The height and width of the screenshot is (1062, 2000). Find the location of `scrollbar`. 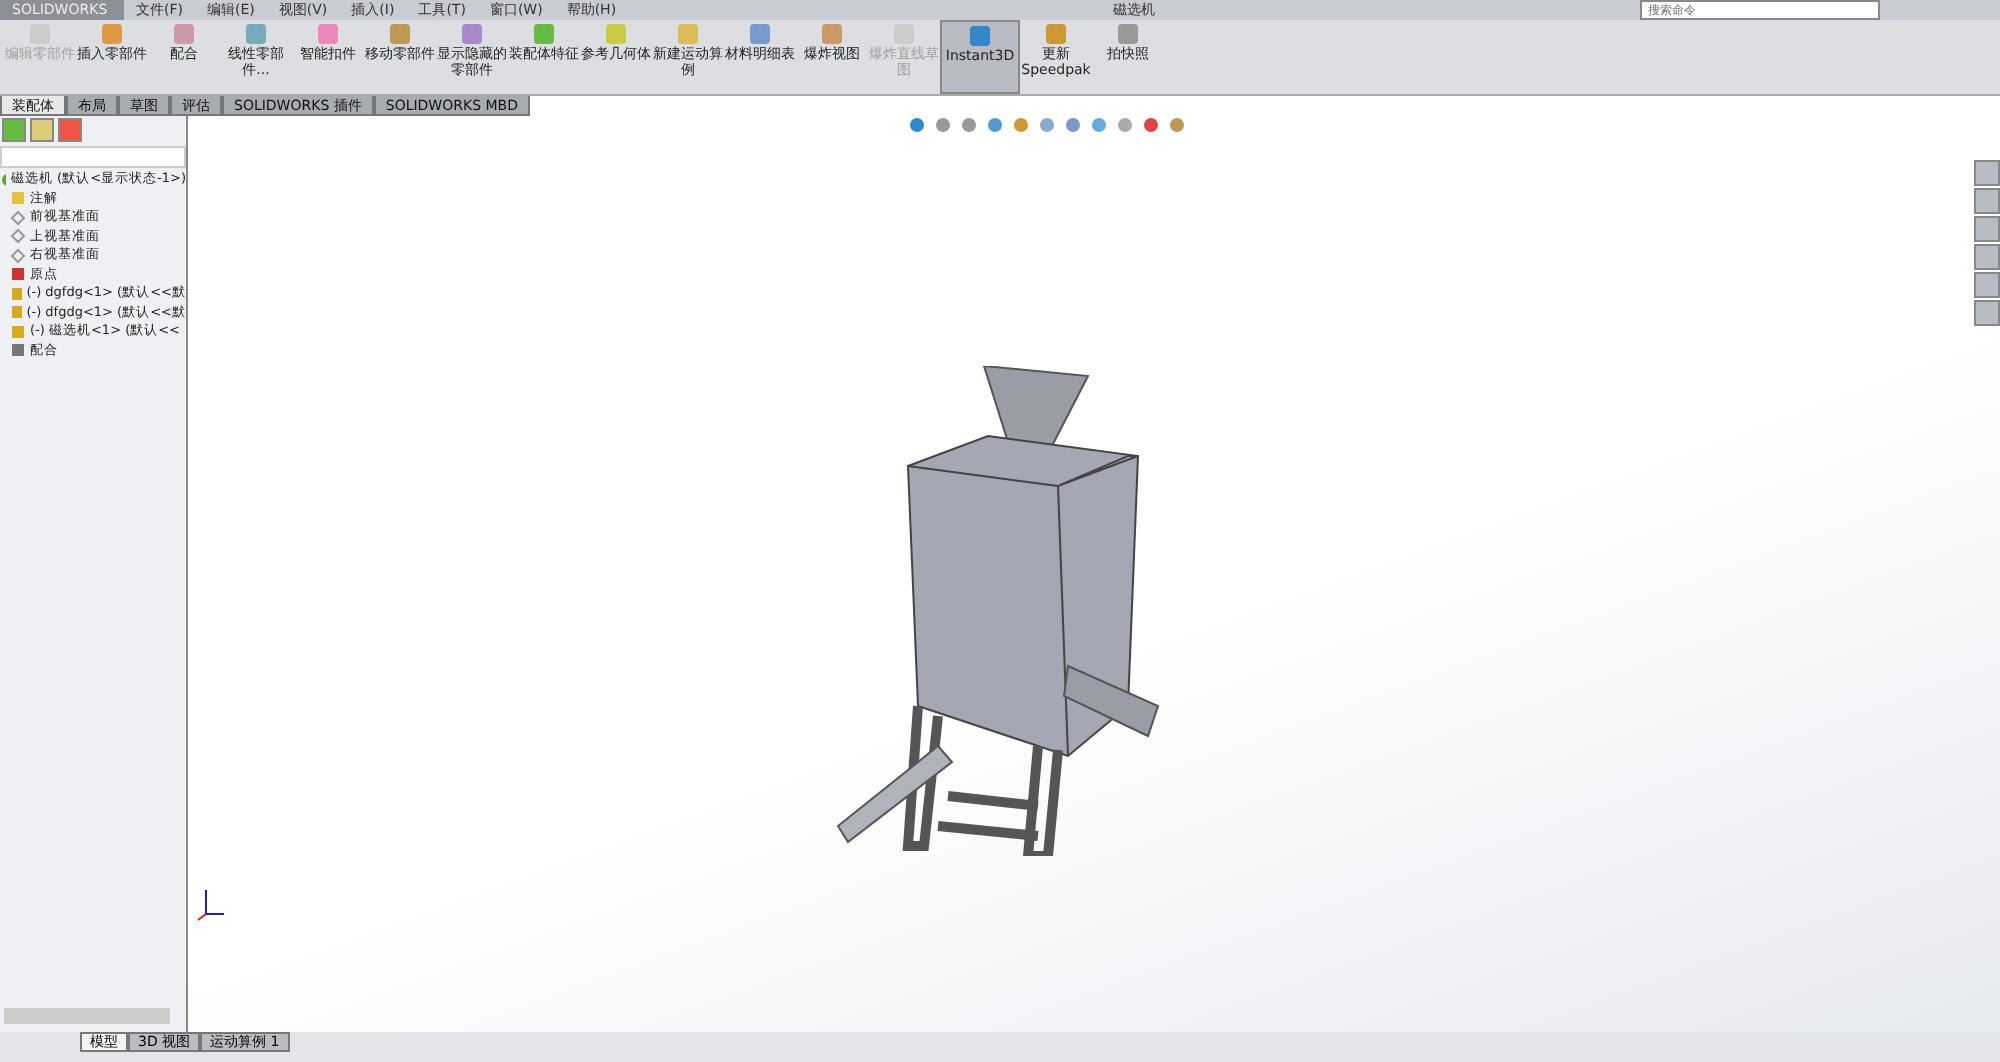

scrollbar is located at coordinates (87, 1016).